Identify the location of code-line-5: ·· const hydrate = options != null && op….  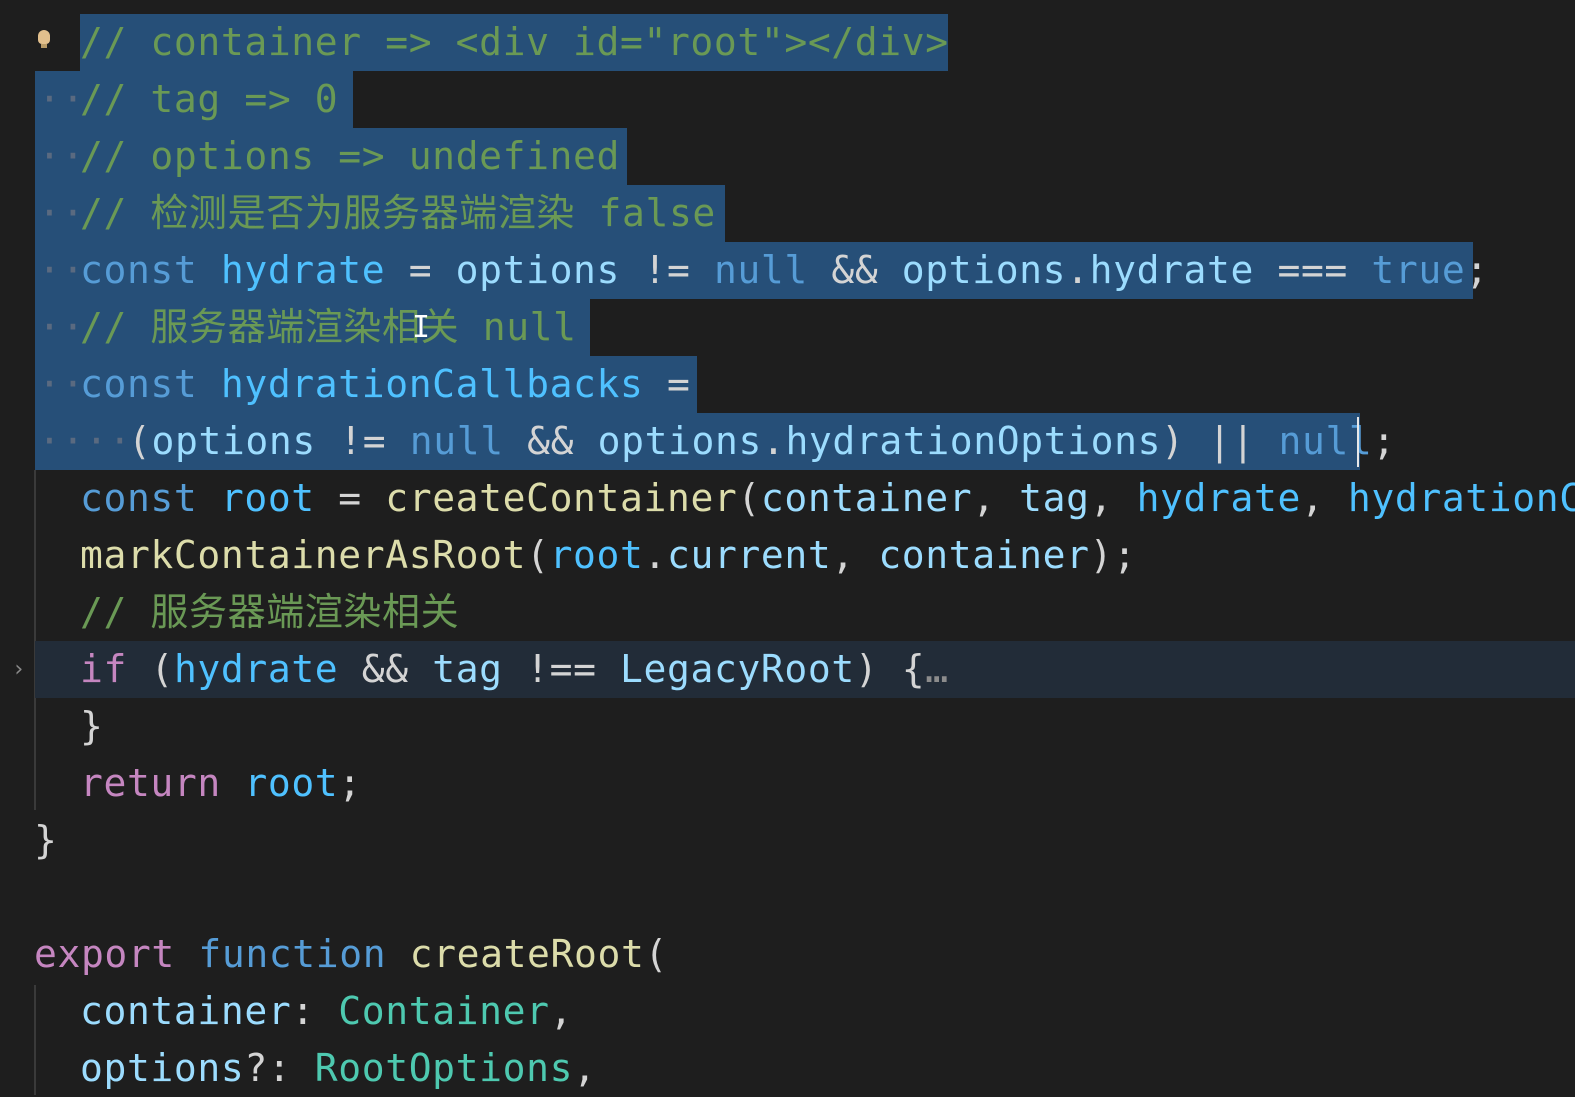
(787, 270).